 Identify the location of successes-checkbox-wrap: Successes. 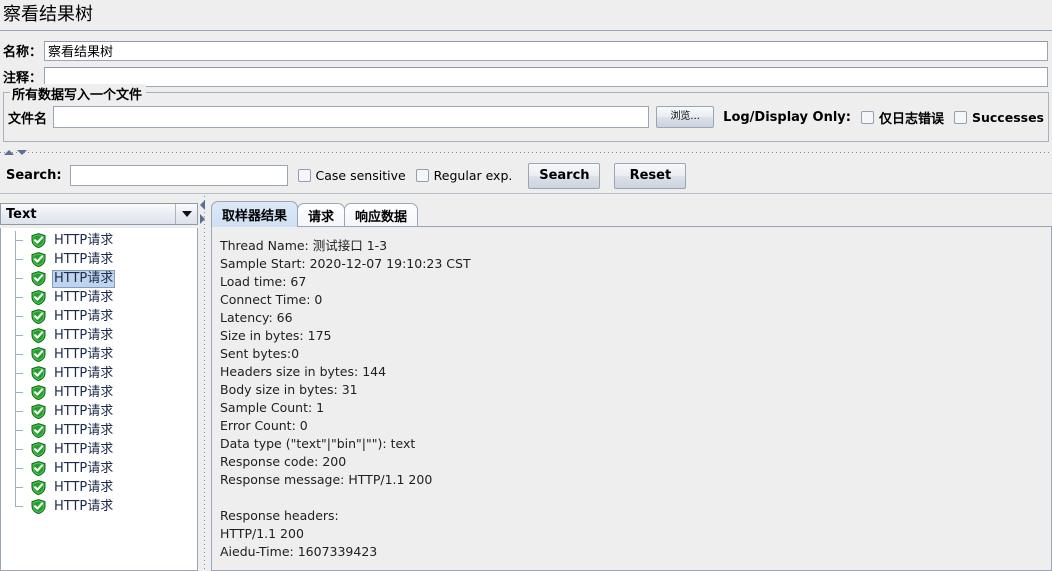
(999, 117).